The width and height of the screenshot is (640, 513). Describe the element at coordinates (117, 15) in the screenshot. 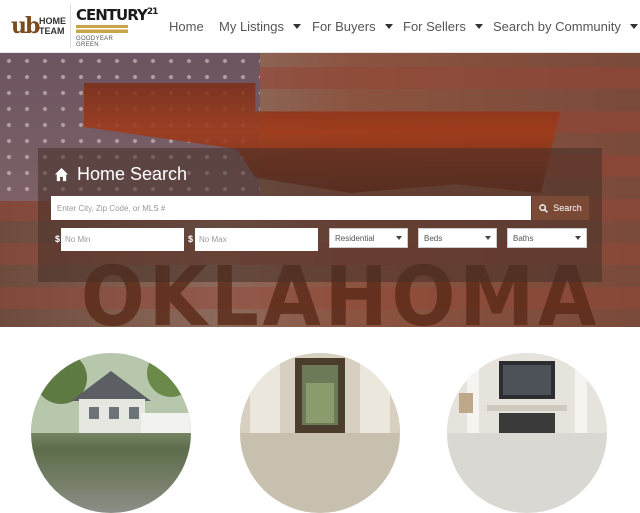

I see `century21-wordmark: CENTURY21` at that location.